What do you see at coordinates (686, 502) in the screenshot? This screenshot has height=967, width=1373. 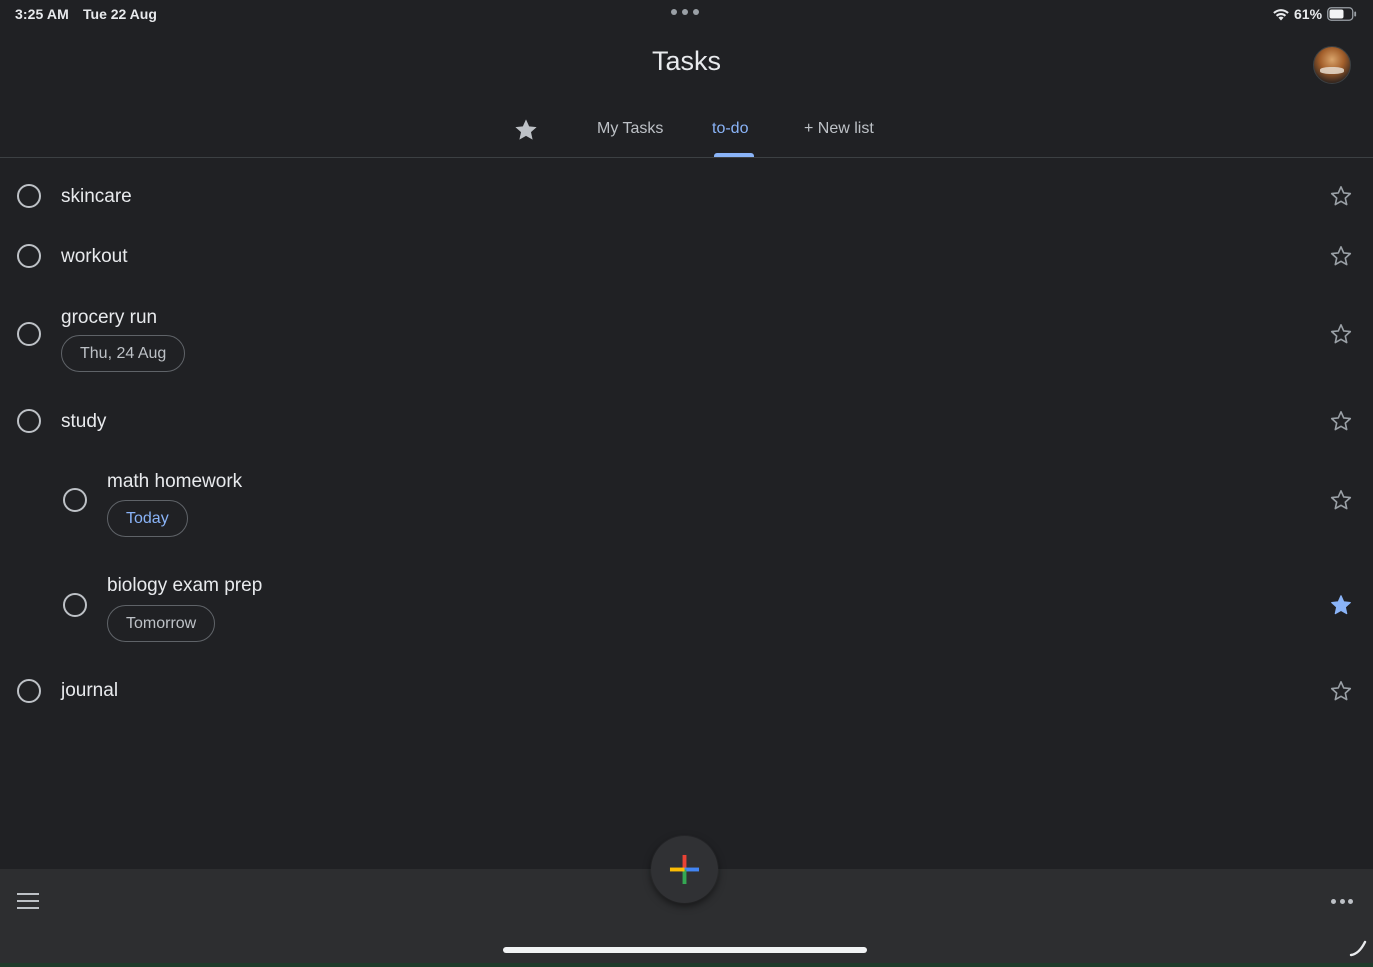 I see `subtask-item: math homework Today` at bounding box center [686, 502].